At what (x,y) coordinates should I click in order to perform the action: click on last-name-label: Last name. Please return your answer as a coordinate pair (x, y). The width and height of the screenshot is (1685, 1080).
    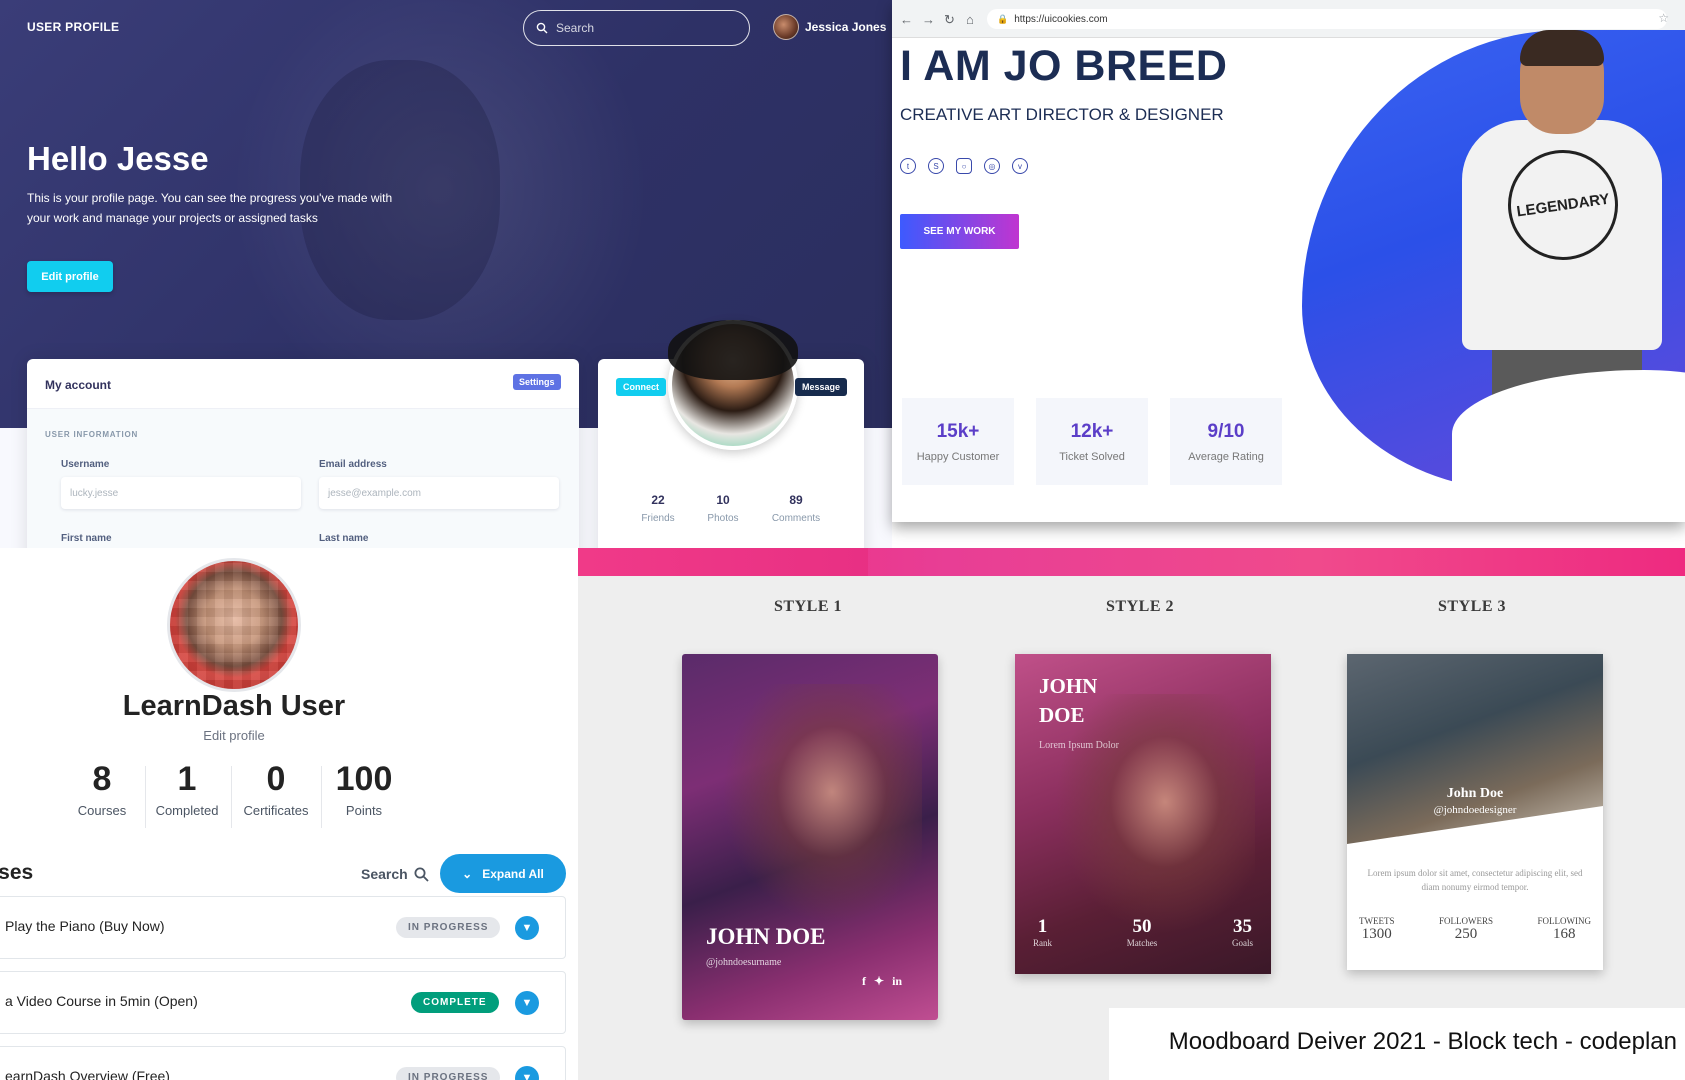
    Looking at the image, I should click on (344, 538).